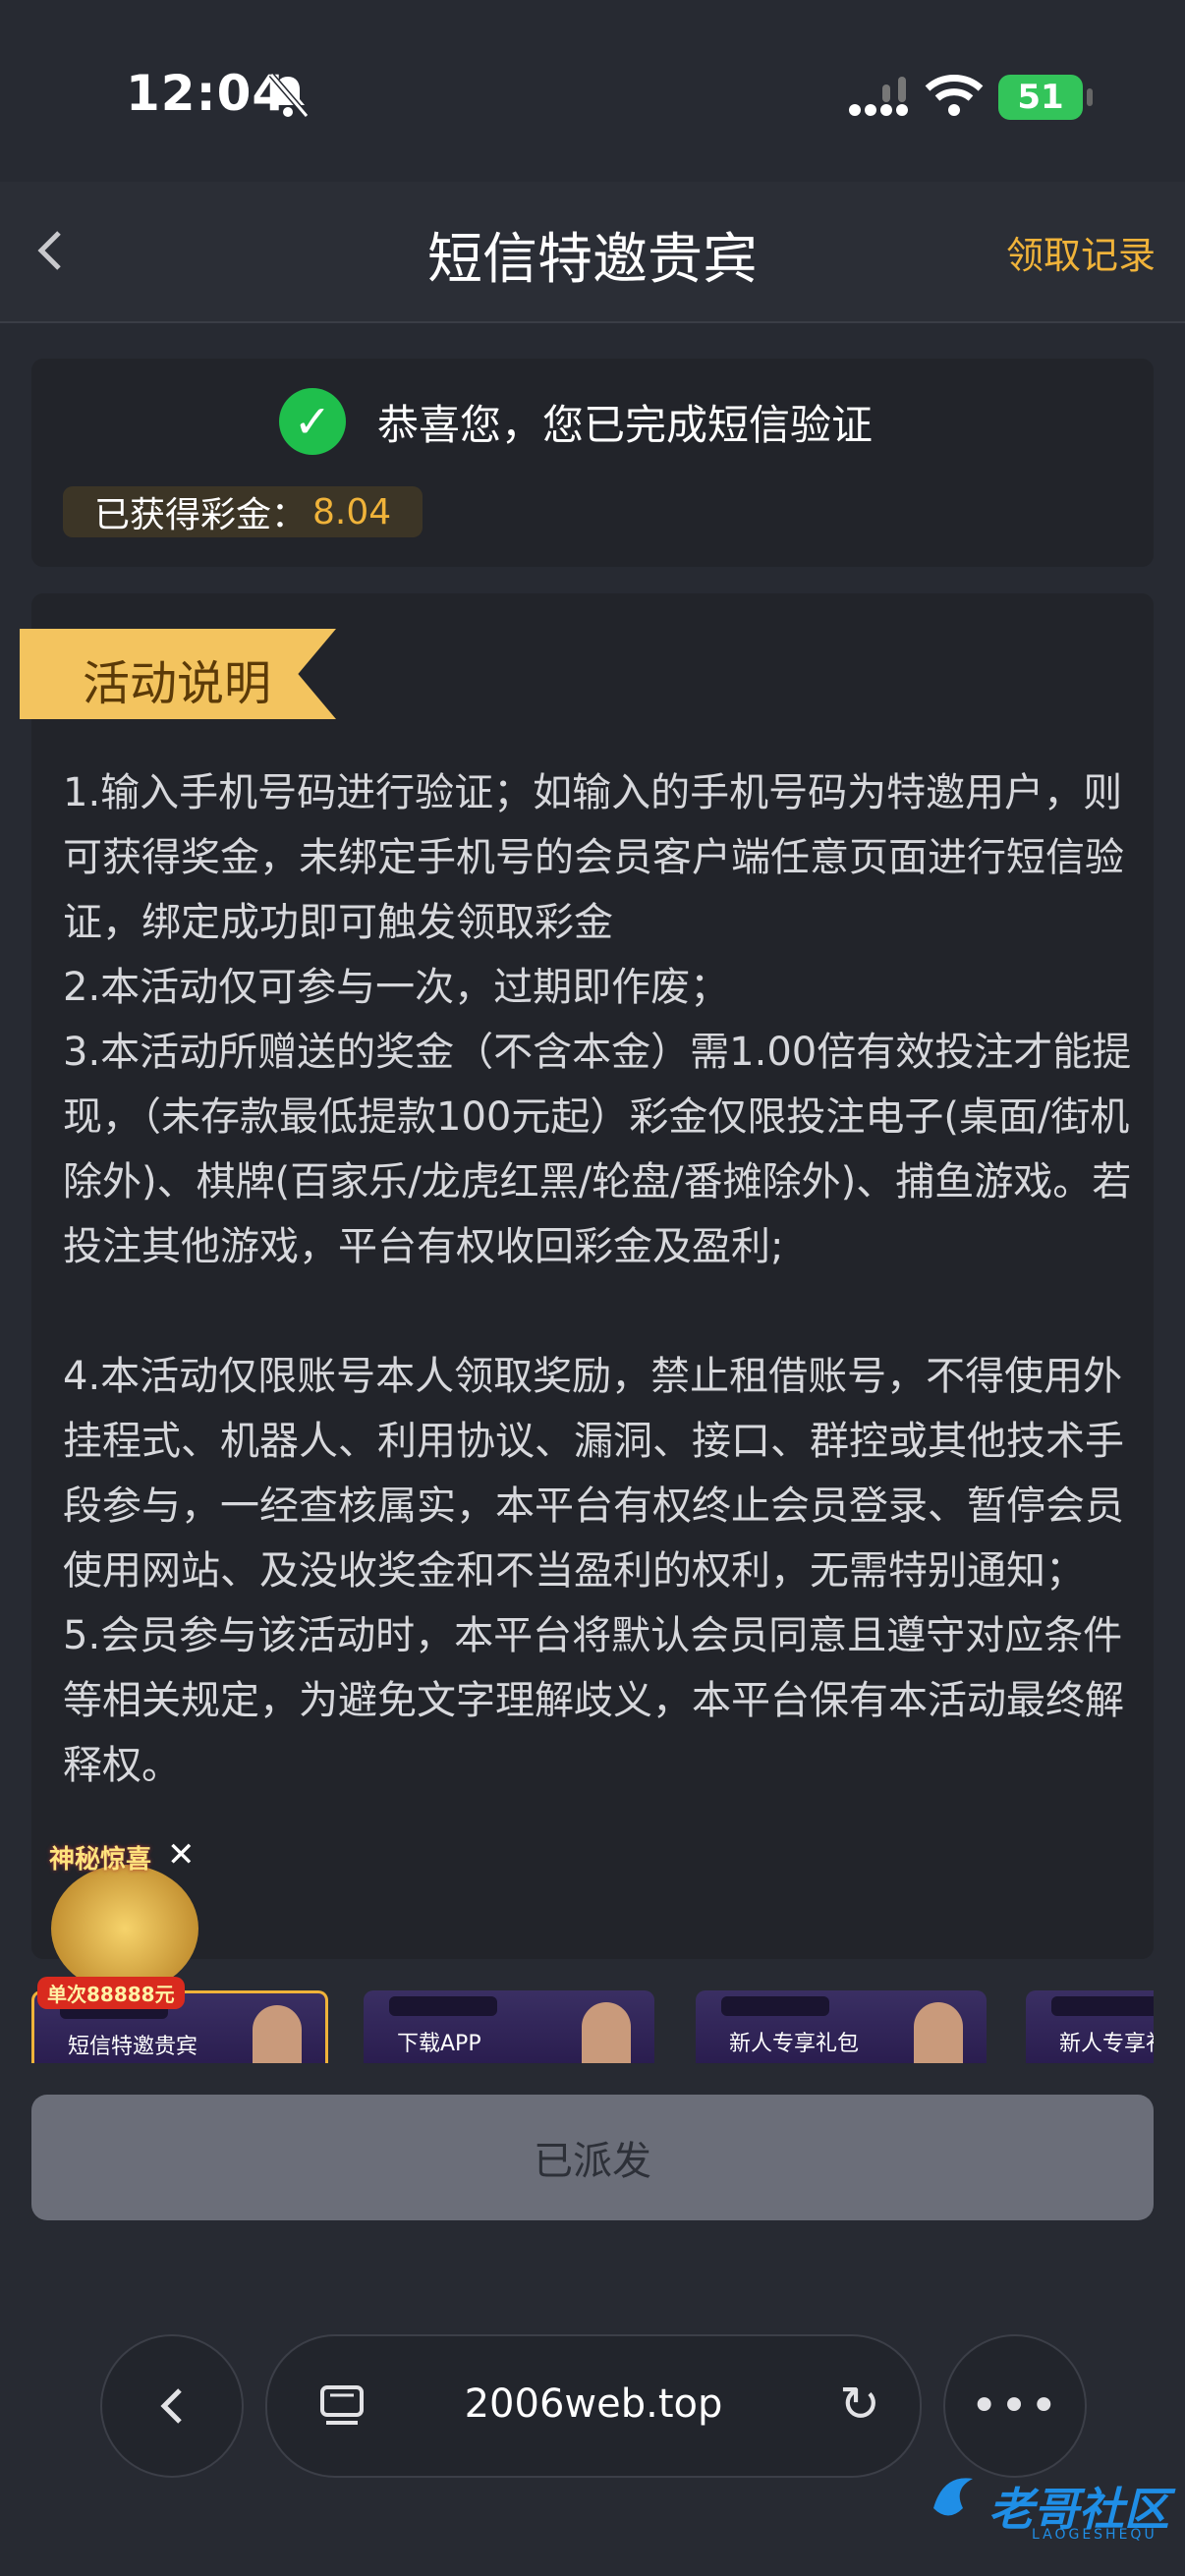 Image resolution: width=1185 pixels, height=2576 pixels. Describe the element at coordinates (509, 2026) in the screenshot. I see `banner-item: 下载APP` at that location.